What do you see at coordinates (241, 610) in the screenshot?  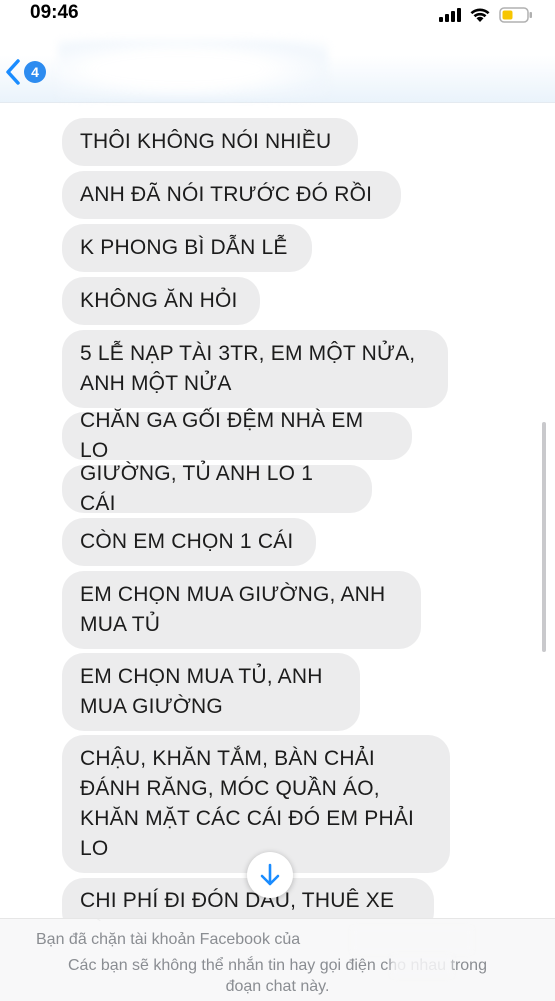 I see `message-bubble: EM CHỌN MUA GIƯỜNG, ANH MUA TỦ` at bounding box center [241, 610].